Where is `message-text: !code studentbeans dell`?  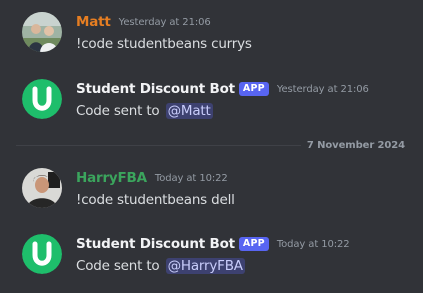
message-text: !code studentbeans dell is located at coordinates (155, 200).